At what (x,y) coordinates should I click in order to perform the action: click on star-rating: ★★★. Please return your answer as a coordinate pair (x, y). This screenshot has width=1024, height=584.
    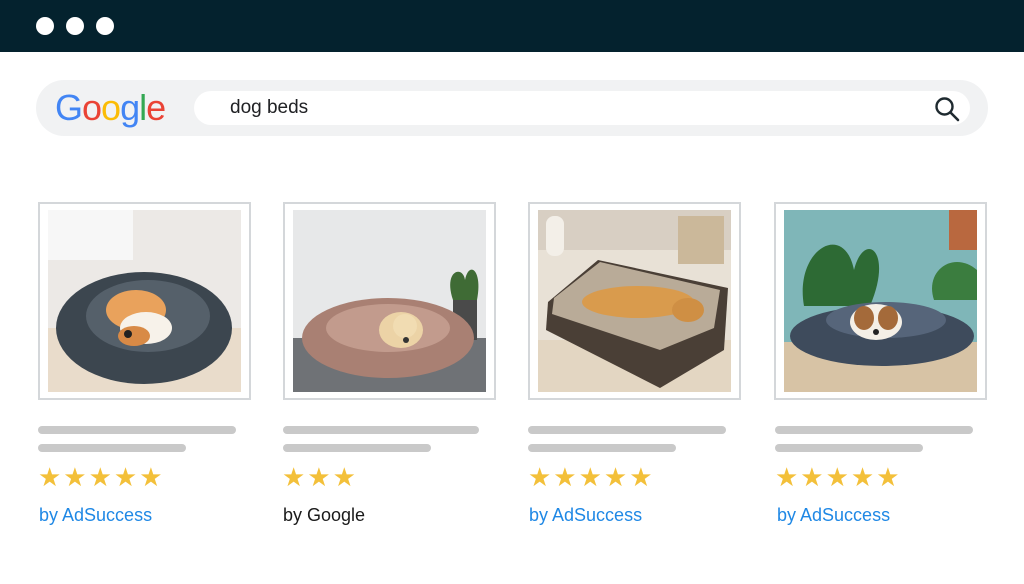
    Looking at the image, I should click on (320, 478).